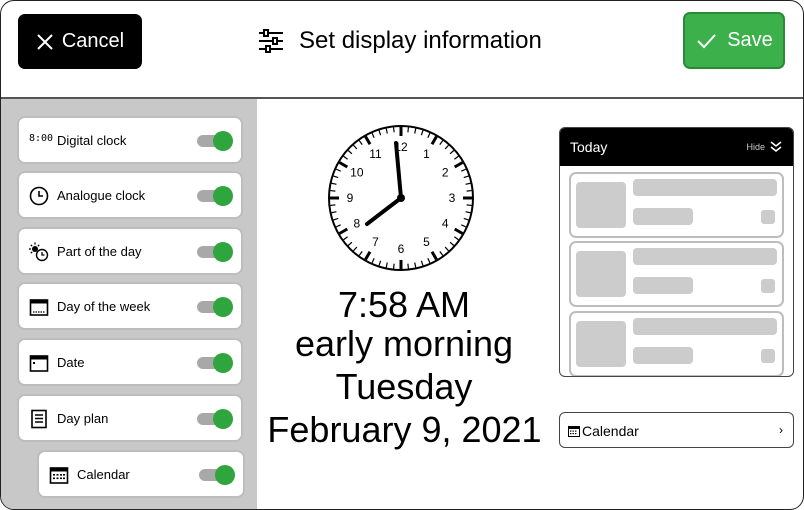 This screenshot has height=510, width=804. What do you see at coordinates (39, 419) in the screenshot?
I see `day-plan-icon` at bounding box center [39, 419].